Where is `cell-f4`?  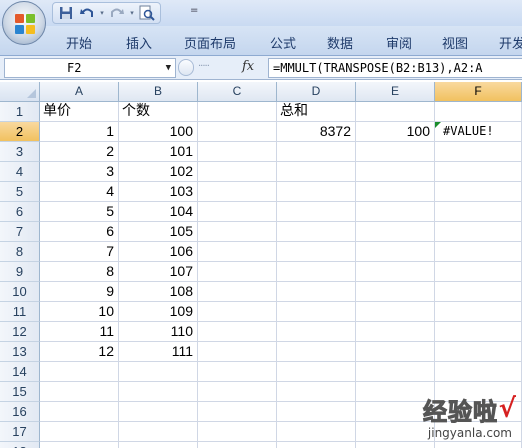
cell-f4 is located at coordinates (478, 172).